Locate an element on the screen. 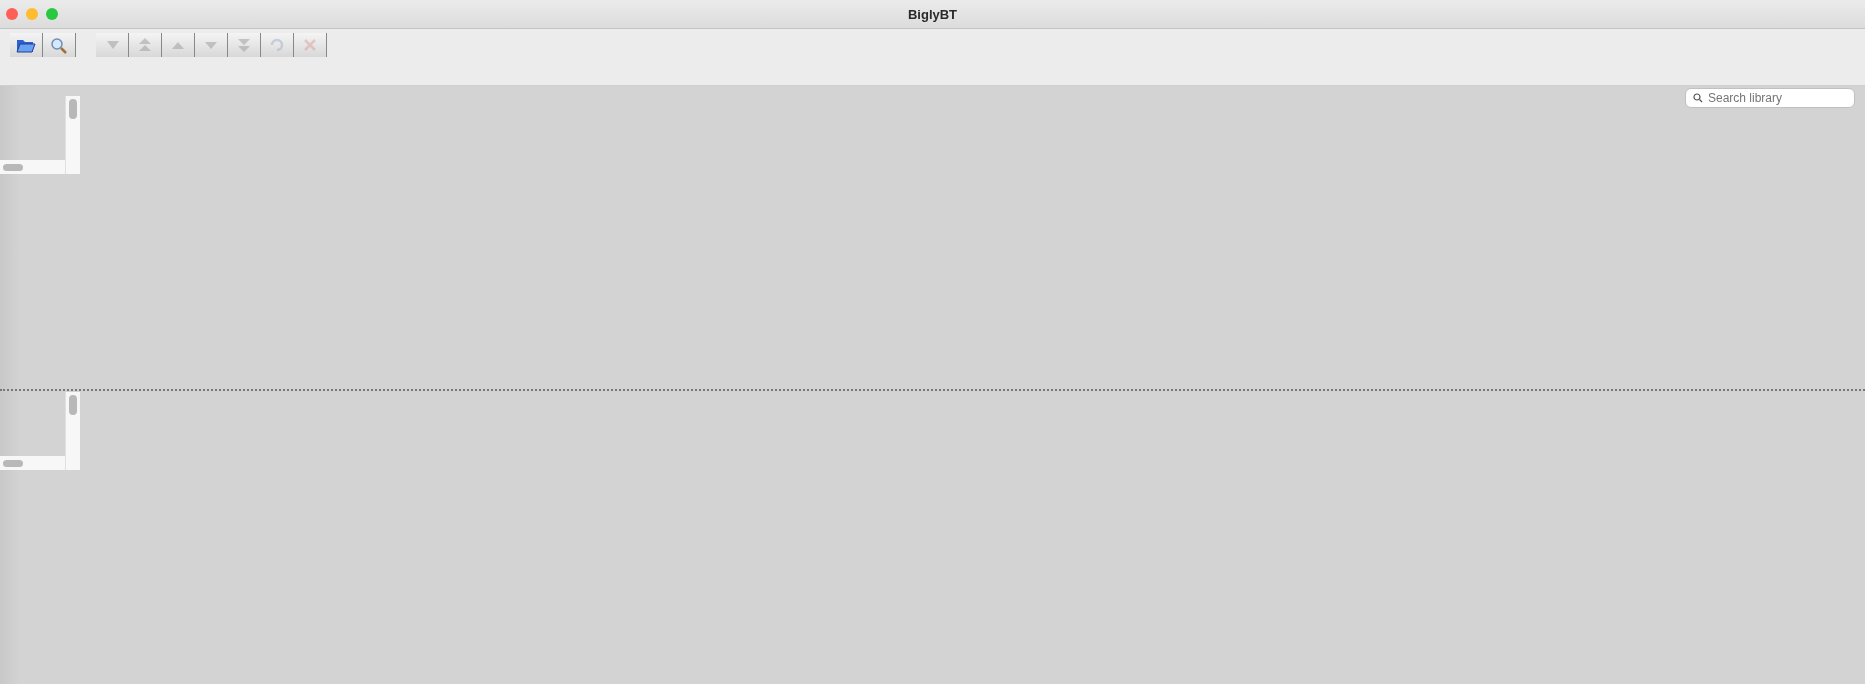  close-button is located at coordinates (12, 14).